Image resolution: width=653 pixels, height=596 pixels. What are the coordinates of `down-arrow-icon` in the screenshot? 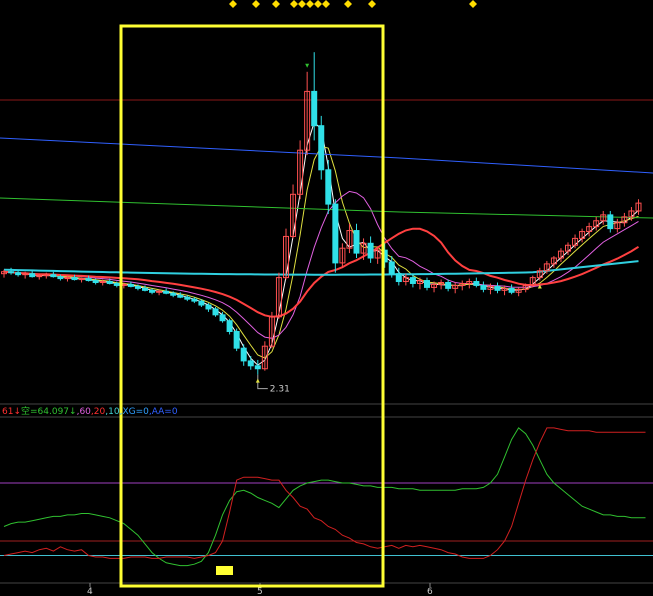 It's located at (307, 65).